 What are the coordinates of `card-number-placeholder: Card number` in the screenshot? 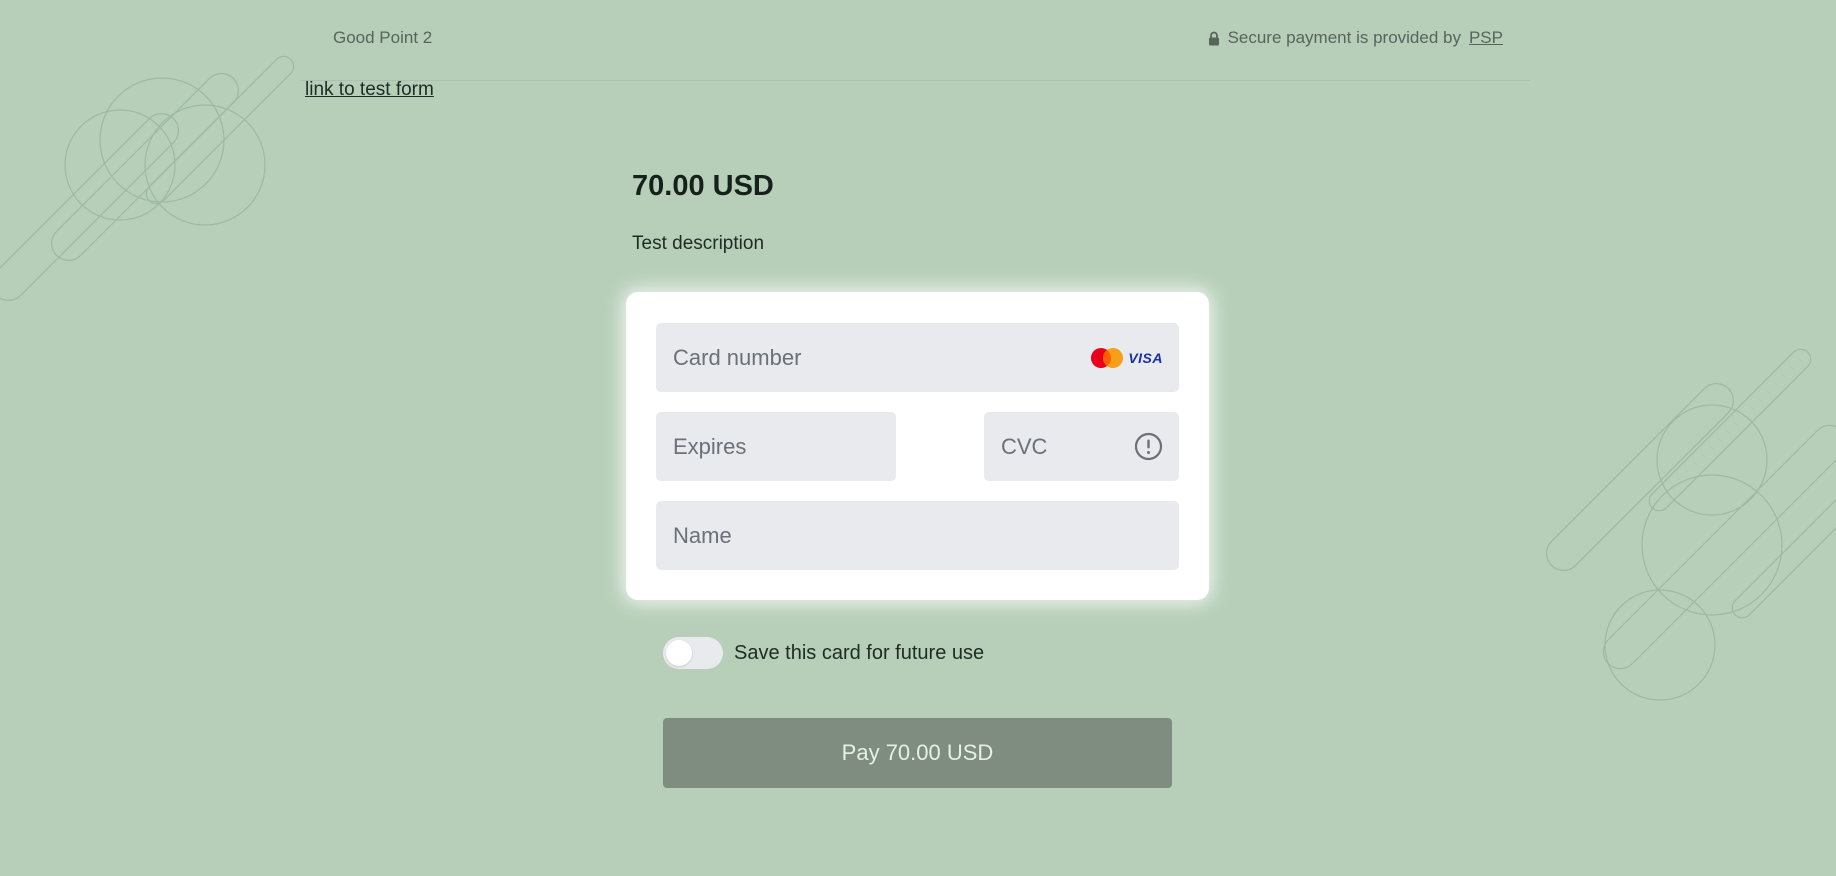 It's located at (737, 357).